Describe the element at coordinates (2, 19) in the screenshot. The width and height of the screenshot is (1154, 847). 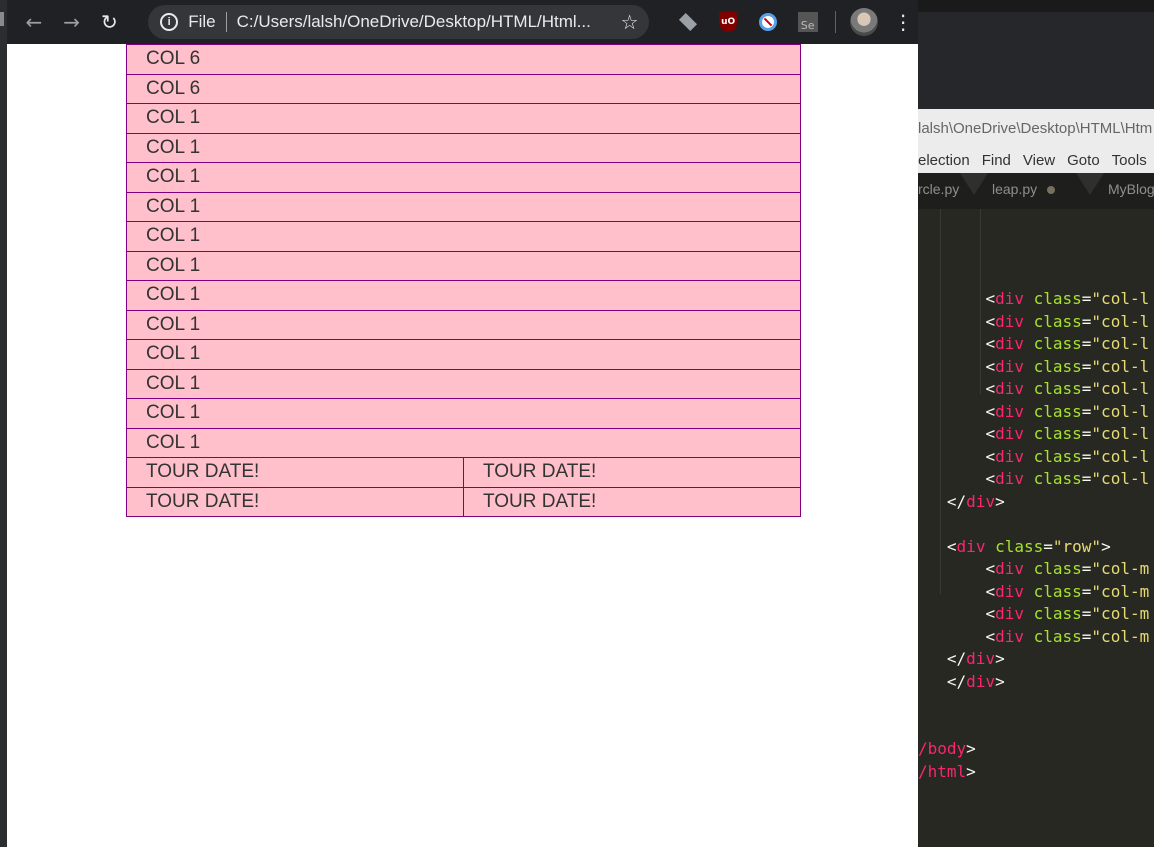
I see `desktop-edge-mark` at that location.